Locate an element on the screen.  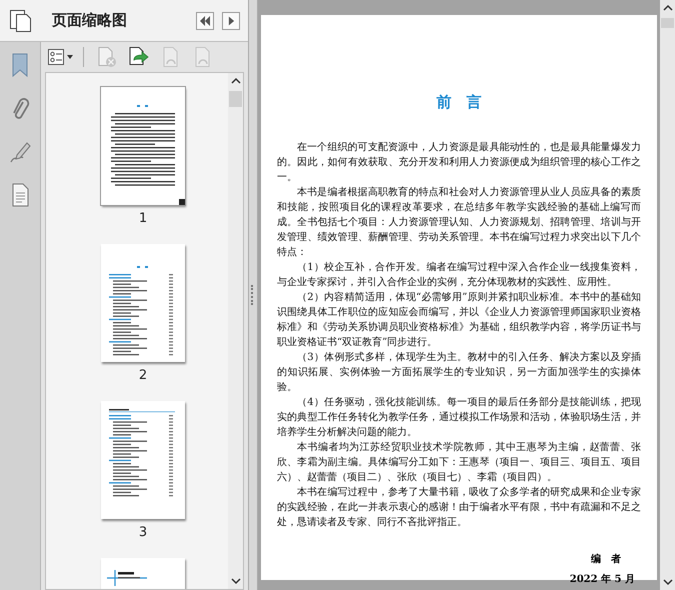
collapse-button is located at coordinates (205, 21).